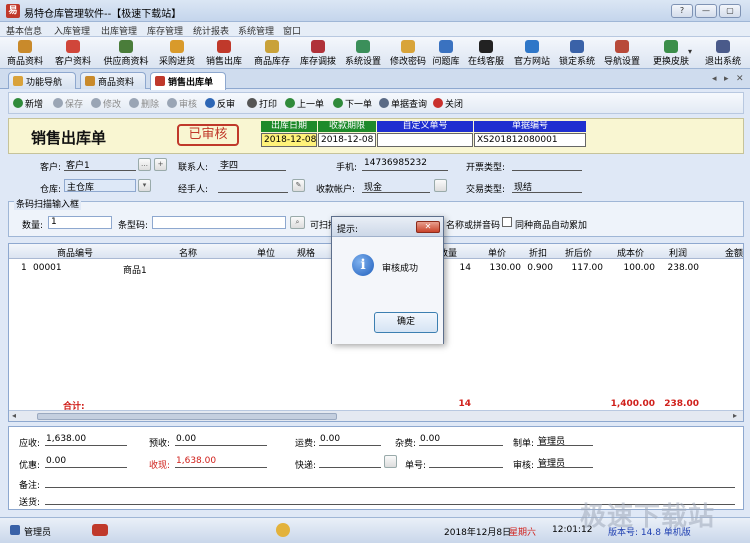 This screenshot has width=750, height=543. What do you see at coordinates (188, 252) in the screenshot?
I see `col-name: 名称` at bounding box center [188, 252].